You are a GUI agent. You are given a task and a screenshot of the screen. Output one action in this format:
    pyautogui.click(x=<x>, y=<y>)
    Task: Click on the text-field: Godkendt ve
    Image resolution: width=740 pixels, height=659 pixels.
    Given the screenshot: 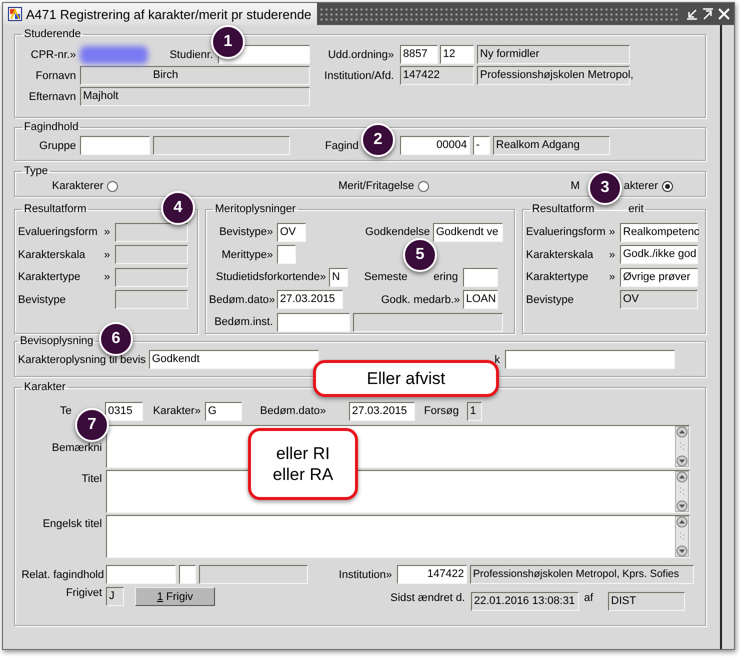 What is the action you would take?
    pyautogui.click(x=468, y=232)
    